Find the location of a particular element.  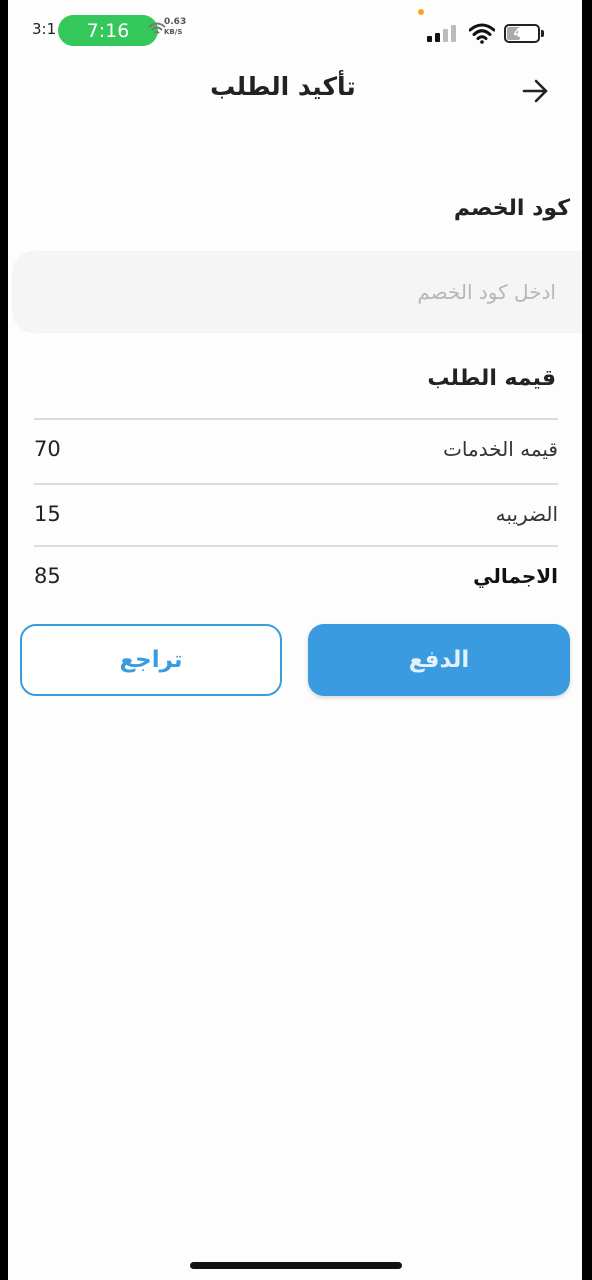

tax-label: الضريبه is located at coordinates (526, 514).